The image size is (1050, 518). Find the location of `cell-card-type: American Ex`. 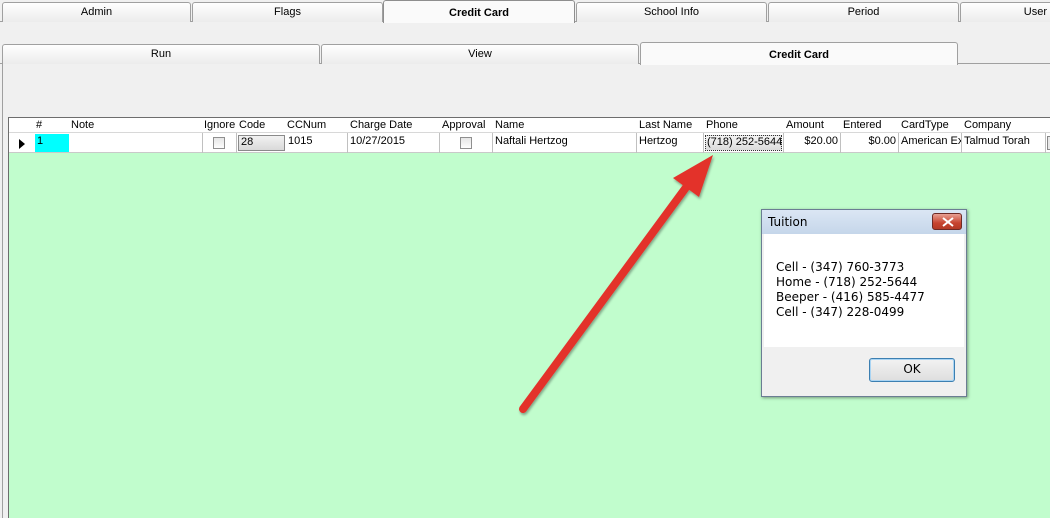

cell-card-type: American Ex is located at coordinates (930, 143).